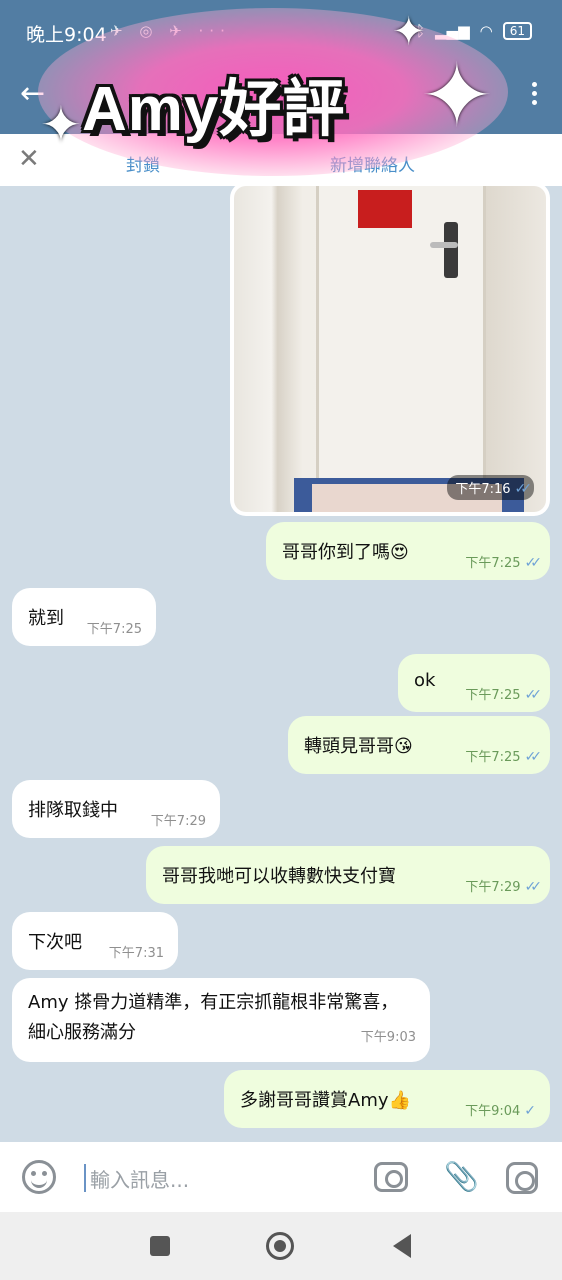 This screenshot has width=562, height=1280. I want to click on wifi-icon: ◠, so click(486, 31).